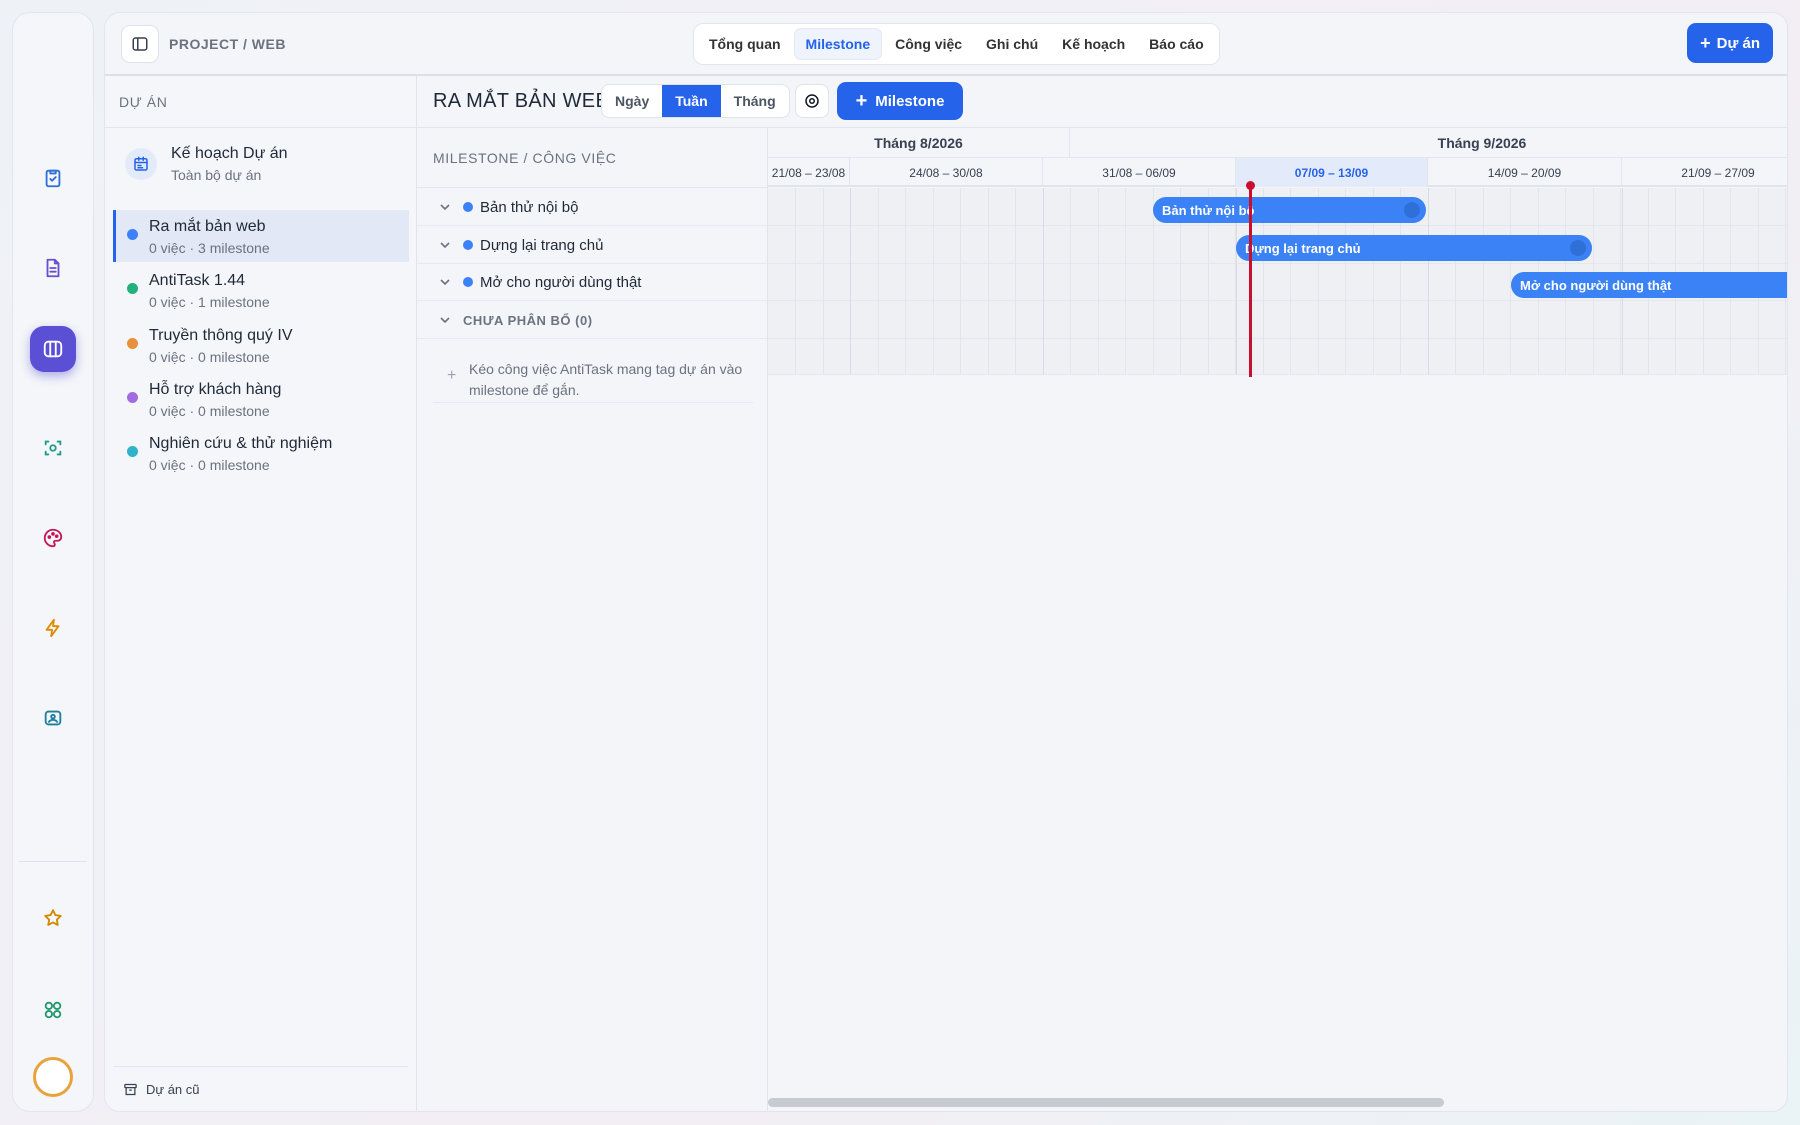 This screenshot has height=1125, width=1800. Describe the element at coordinates (838, 44) in the screenshot. I see `tab-milestone: Milestone` at that location.